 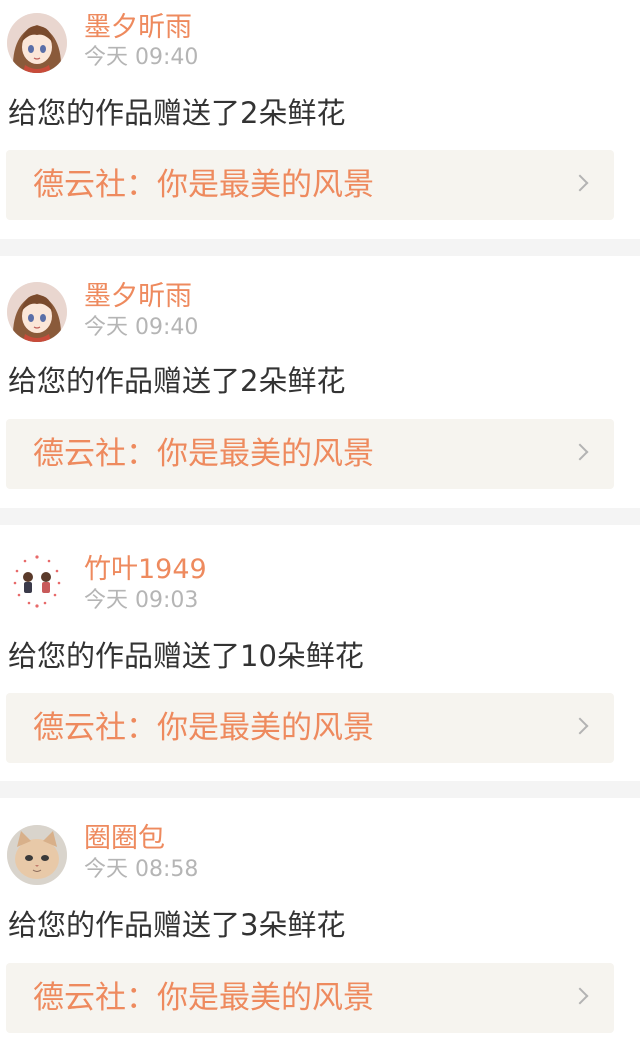 I want to click on username: 圈圈包, so click(x=124, y=839).